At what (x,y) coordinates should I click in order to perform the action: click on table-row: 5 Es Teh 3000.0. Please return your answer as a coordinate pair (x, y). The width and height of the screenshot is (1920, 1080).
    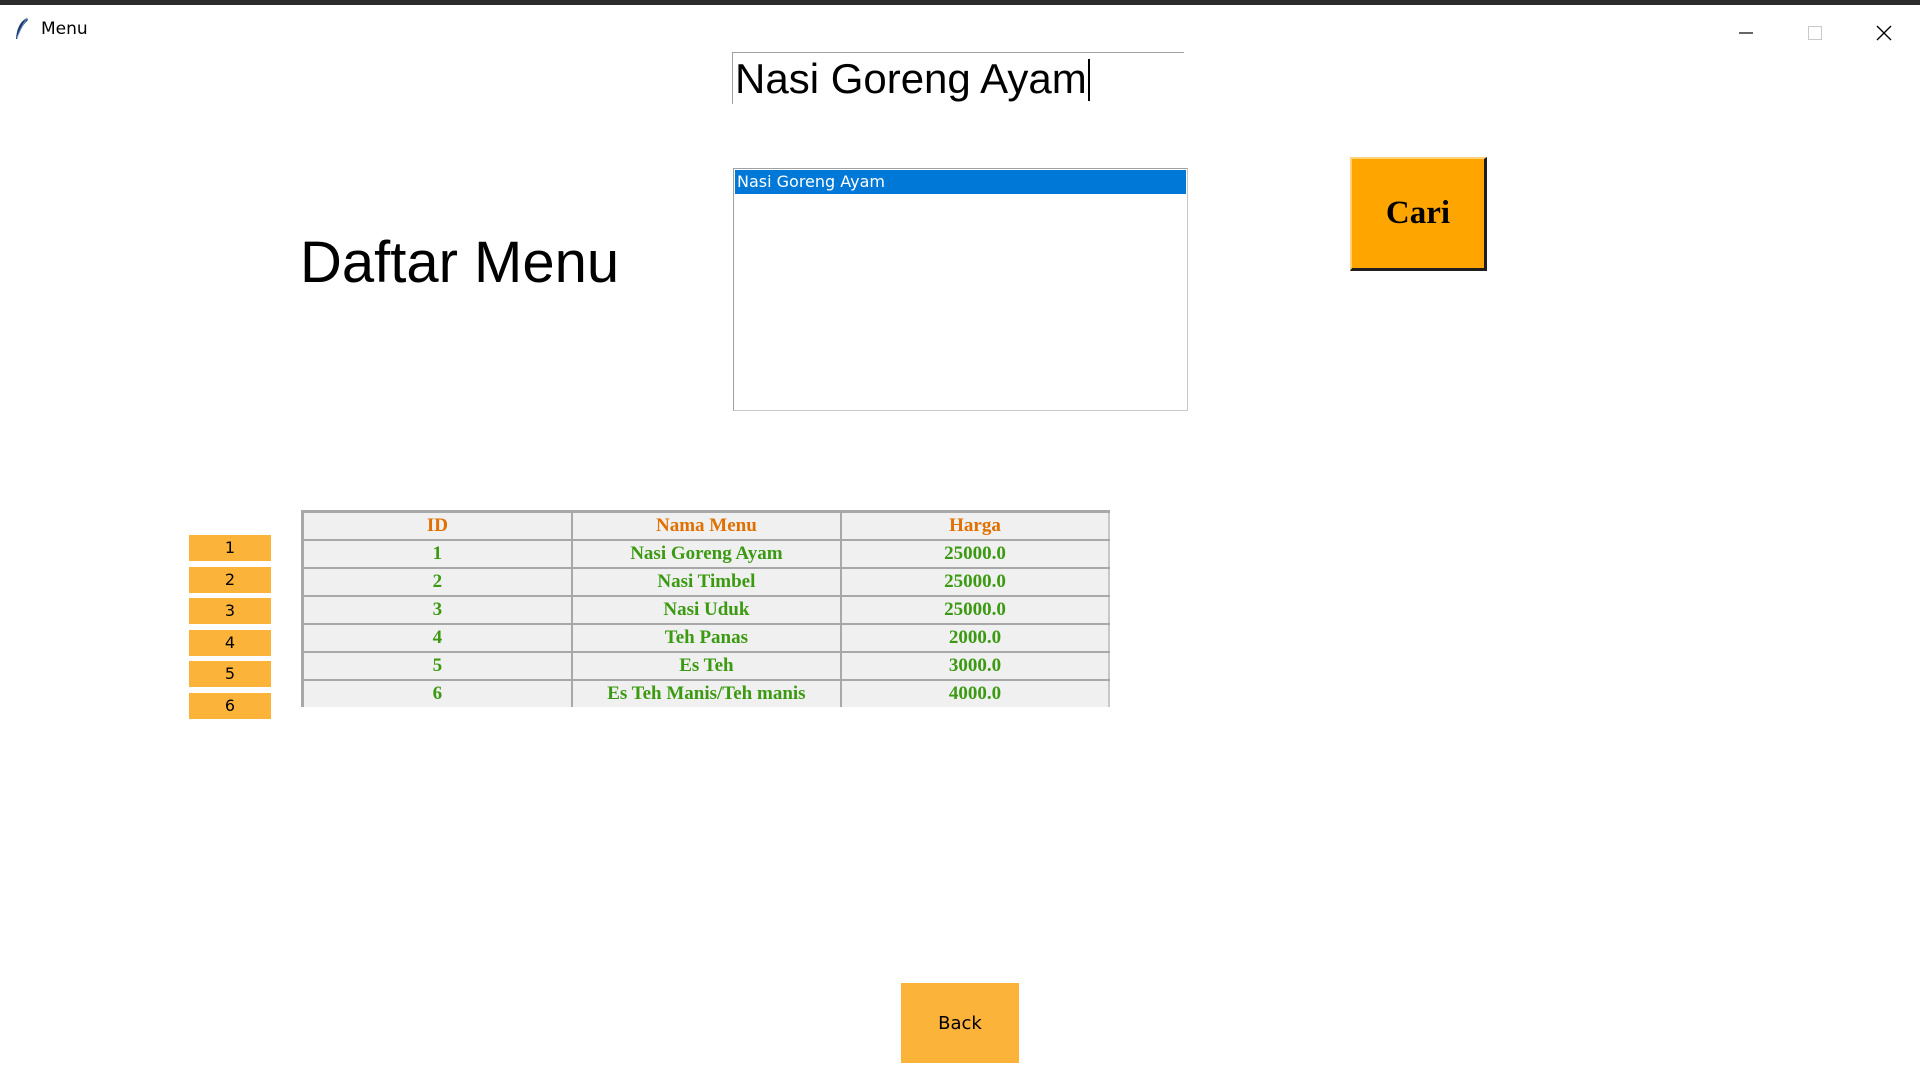
    Looking at the image, I should click on (706, 666).